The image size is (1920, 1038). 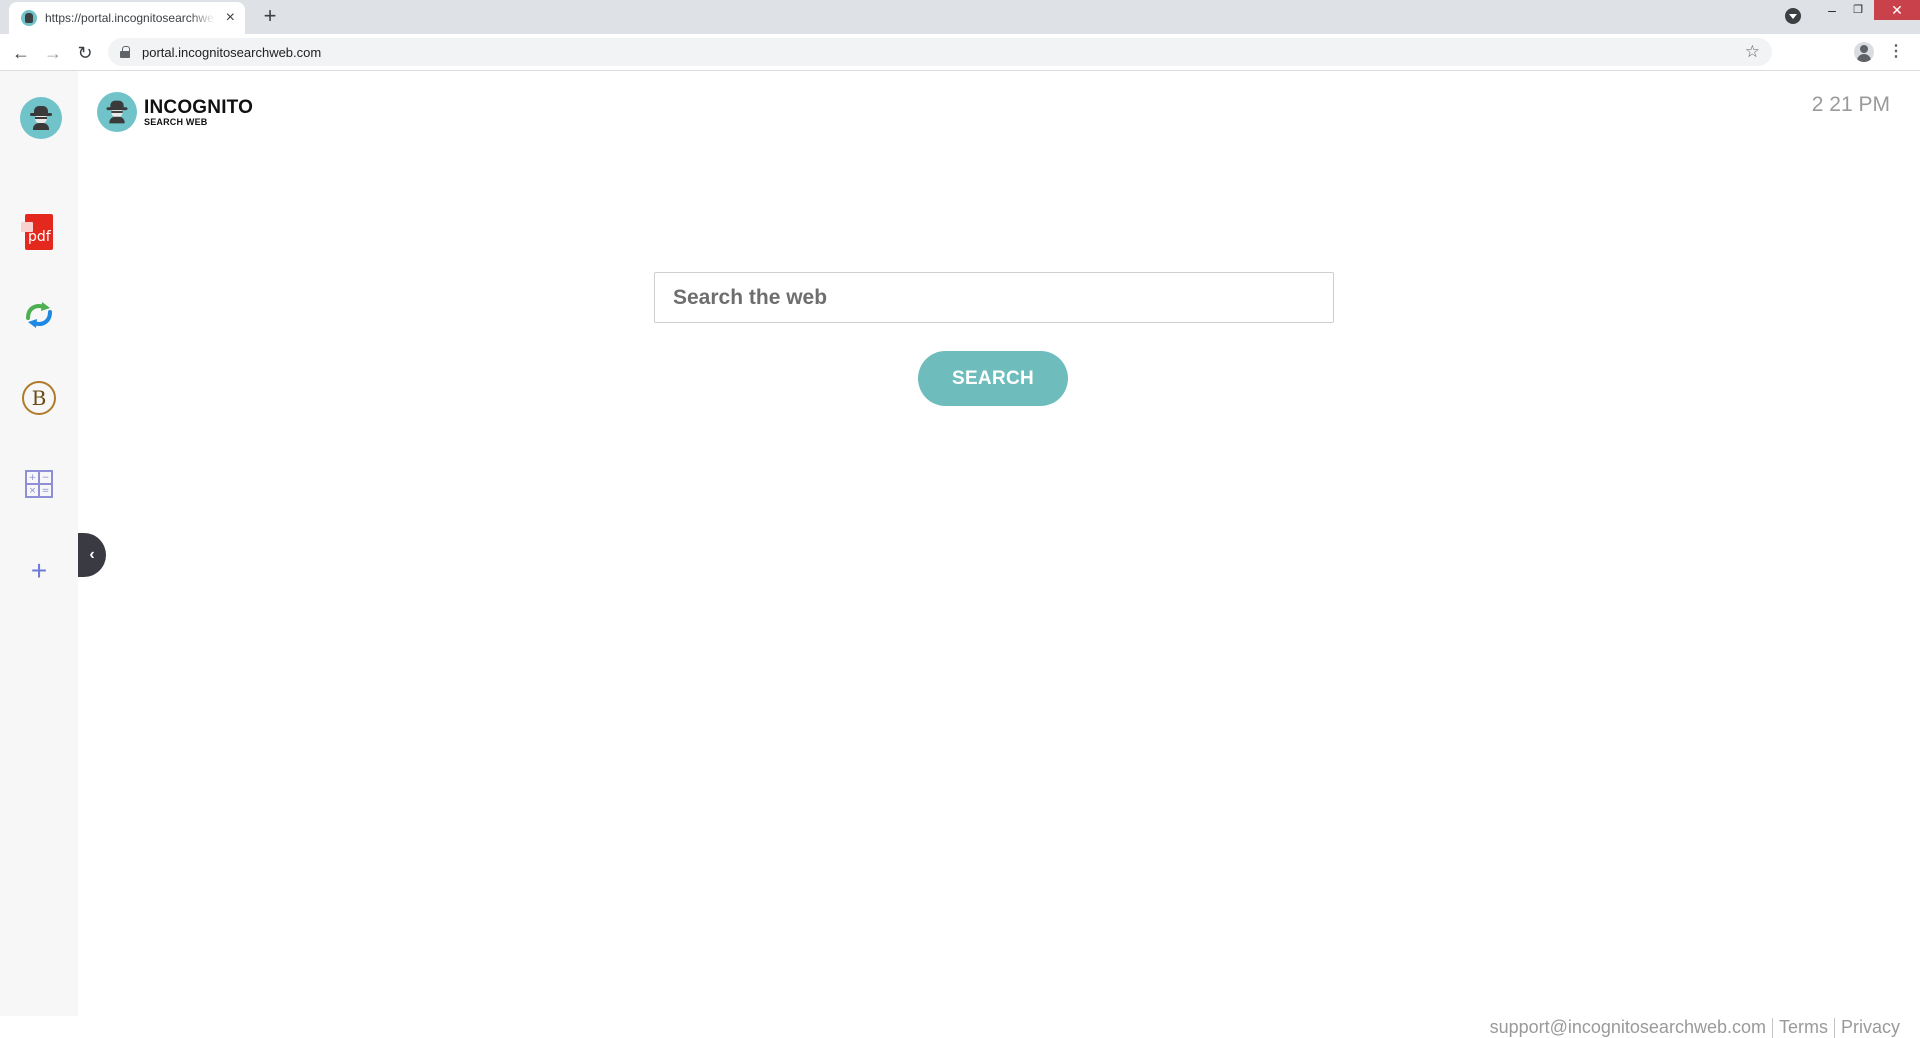 I want to click on sidebar-item-bitcoin: B, so click(x=39, y=398).